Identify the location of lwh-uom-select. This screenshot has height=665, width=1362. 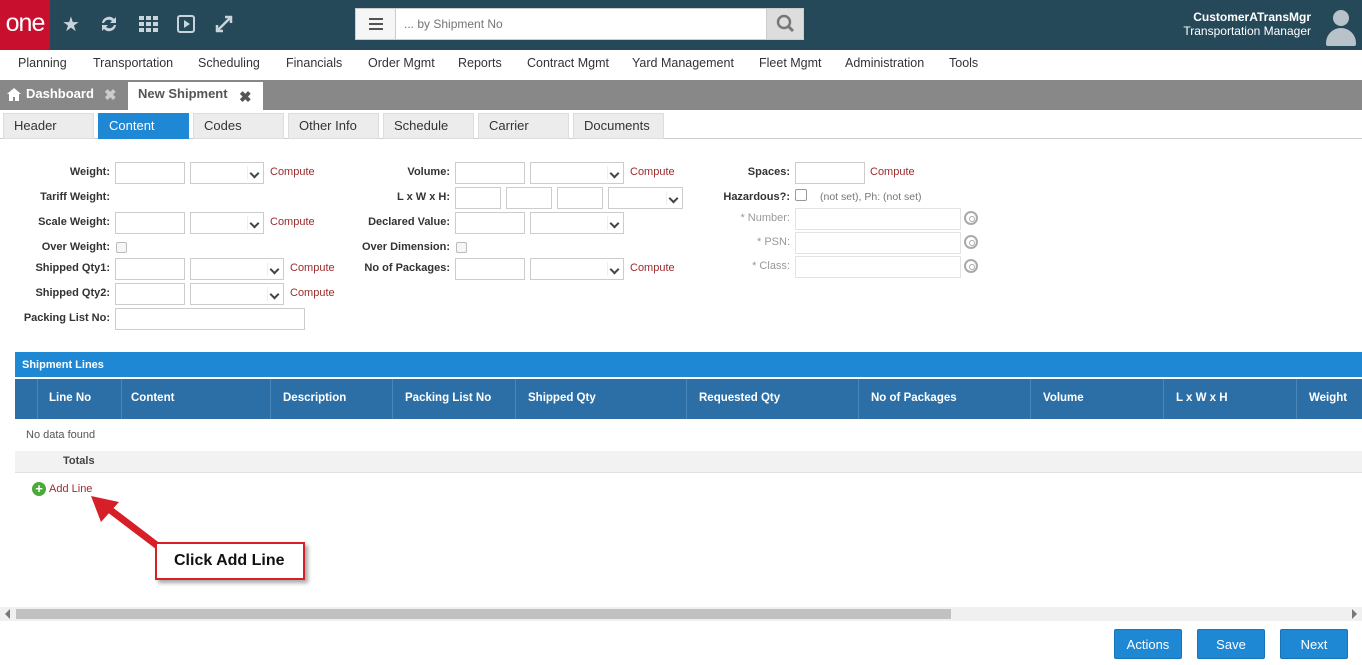
(645, 198).